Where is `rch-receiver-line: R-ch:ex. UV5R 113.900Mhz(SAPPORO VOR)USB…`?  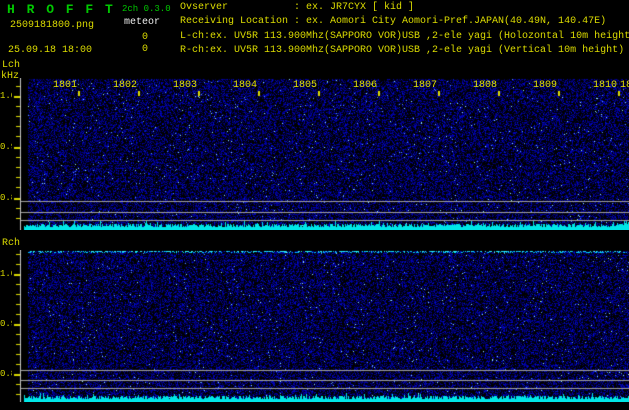 rch-receiver-line: R-ch:ex. UV5R 113.900Mhz(SAPPORO VOR)USB… is located at coordinates (402, 50).